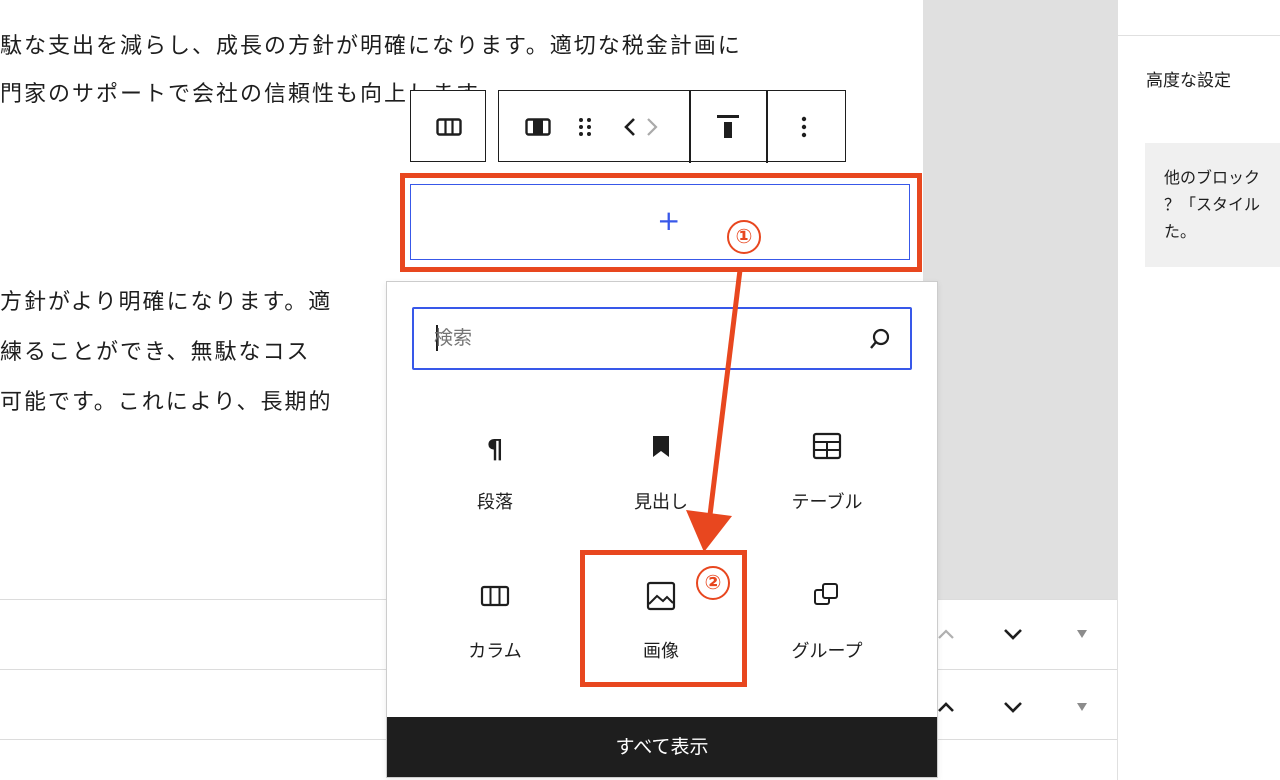 This screenshot has width=1280, height=780. I want to click on show-all-button: すべて表示, so click(662, 747).